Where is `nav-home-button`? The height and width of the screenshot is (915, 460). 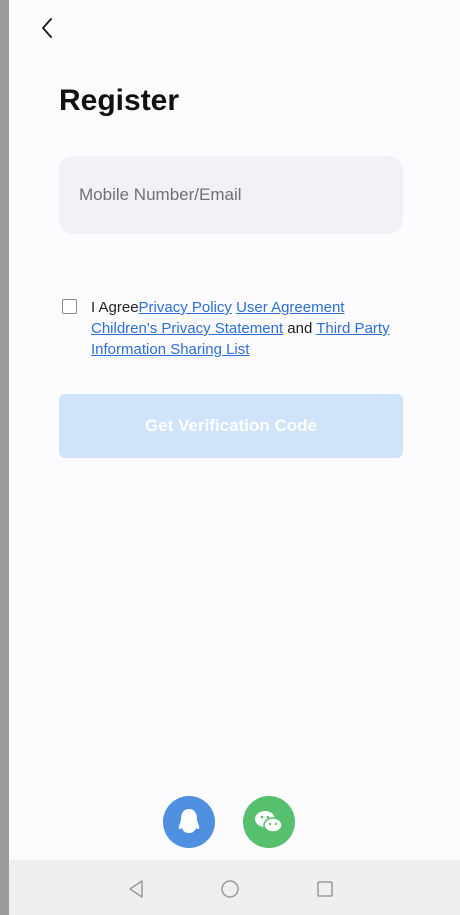 nav-home-button is located at coordinates (230, 889).